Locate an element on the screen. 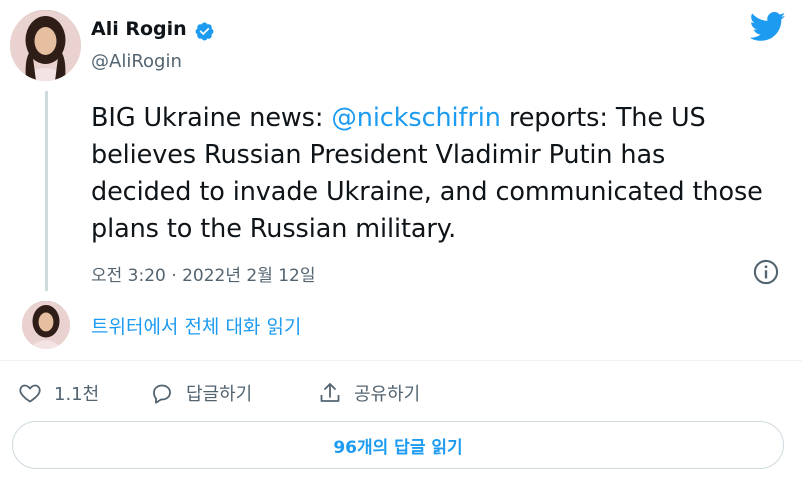  share-icon is located at coordinates (330, 392).